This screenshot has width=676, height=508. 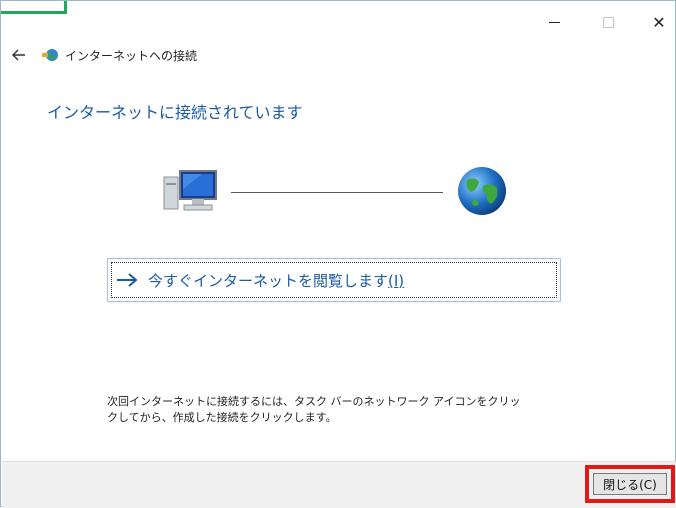 I want to click on connection-line, so click(x=337, y=192).